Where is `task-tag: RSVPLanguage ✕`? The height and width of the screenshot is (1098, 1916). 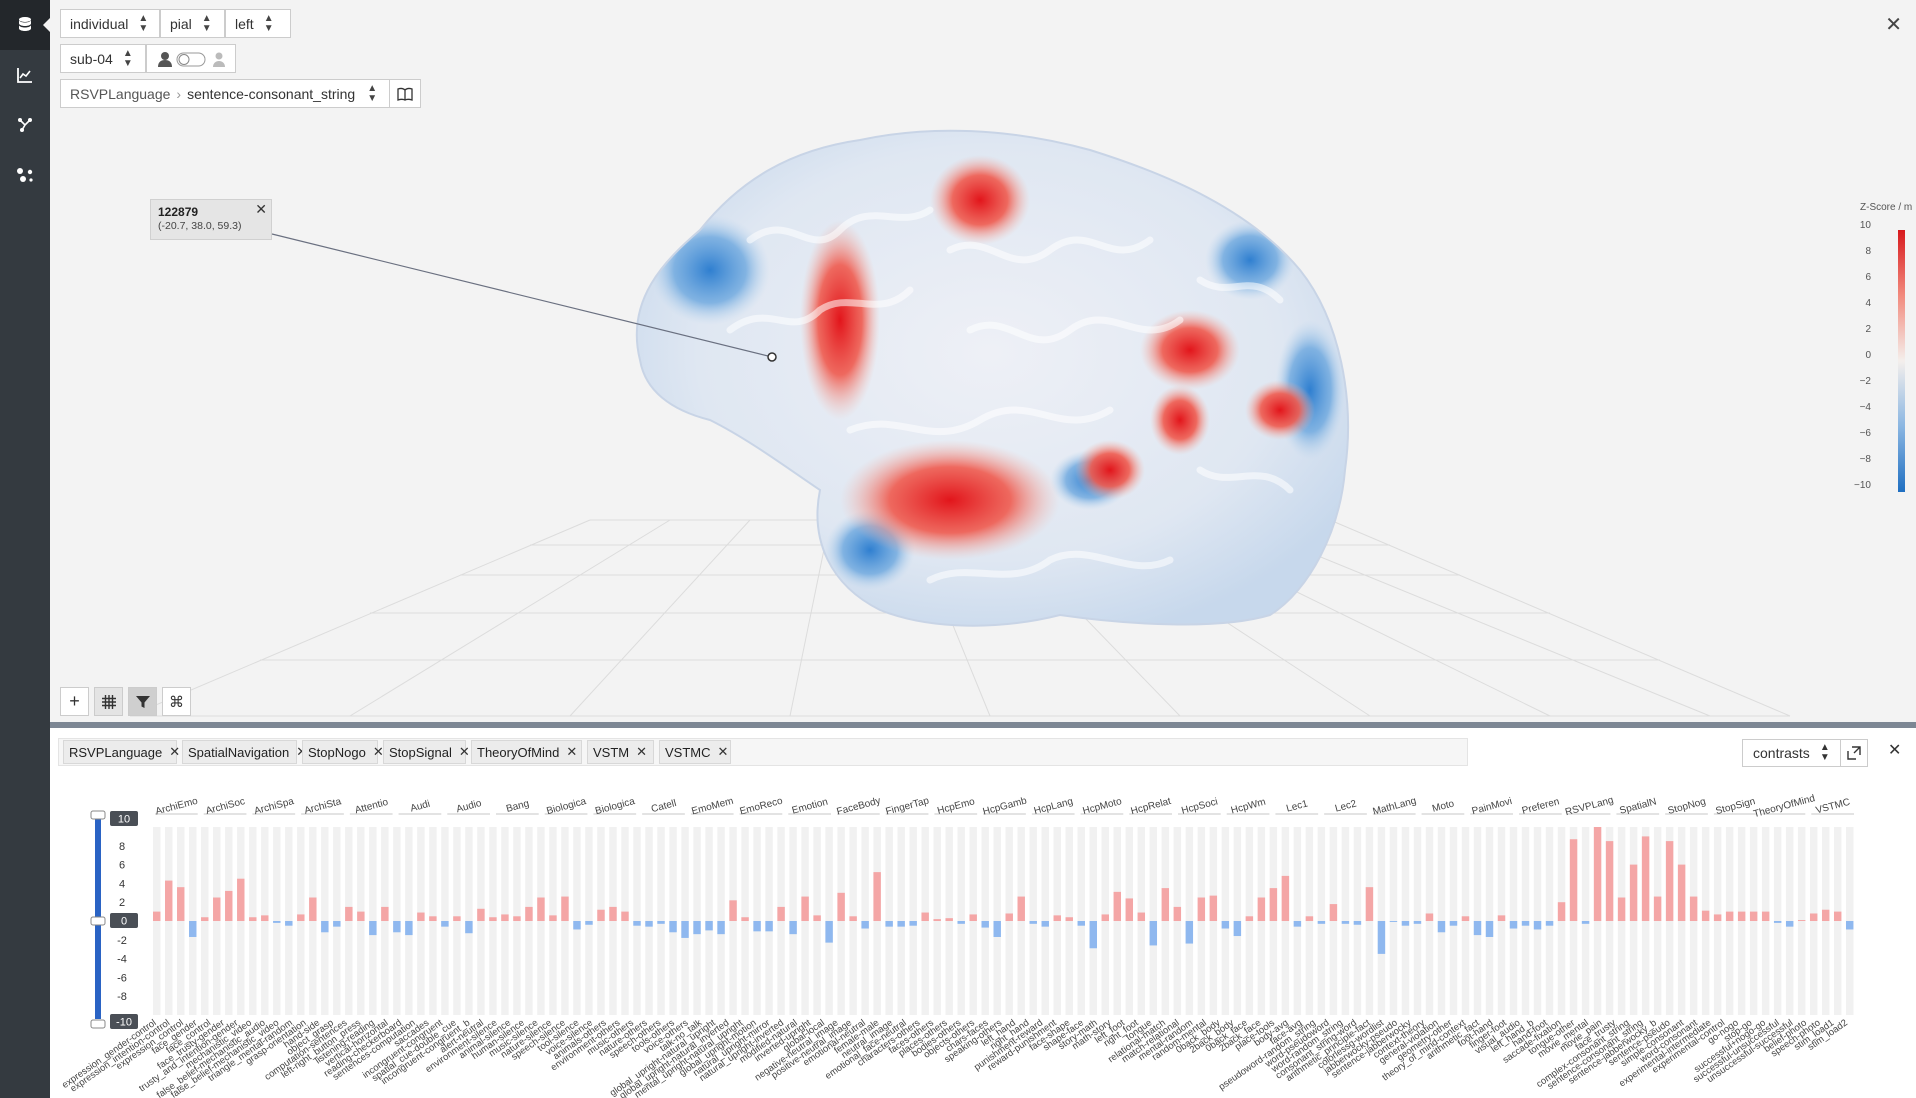
task-tag: RSVPLanguage ✕ is located at coordinates (121, 752).